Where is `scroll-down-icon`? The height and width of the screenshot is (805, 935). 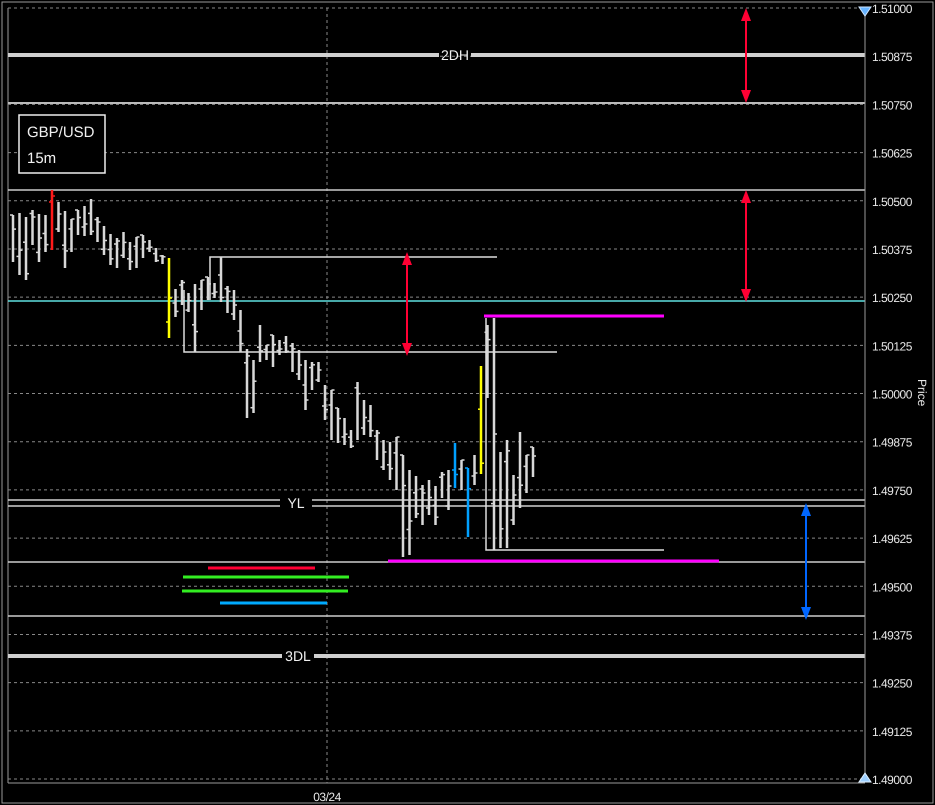
scroll-down-icon is located at coordinates (865, 11).